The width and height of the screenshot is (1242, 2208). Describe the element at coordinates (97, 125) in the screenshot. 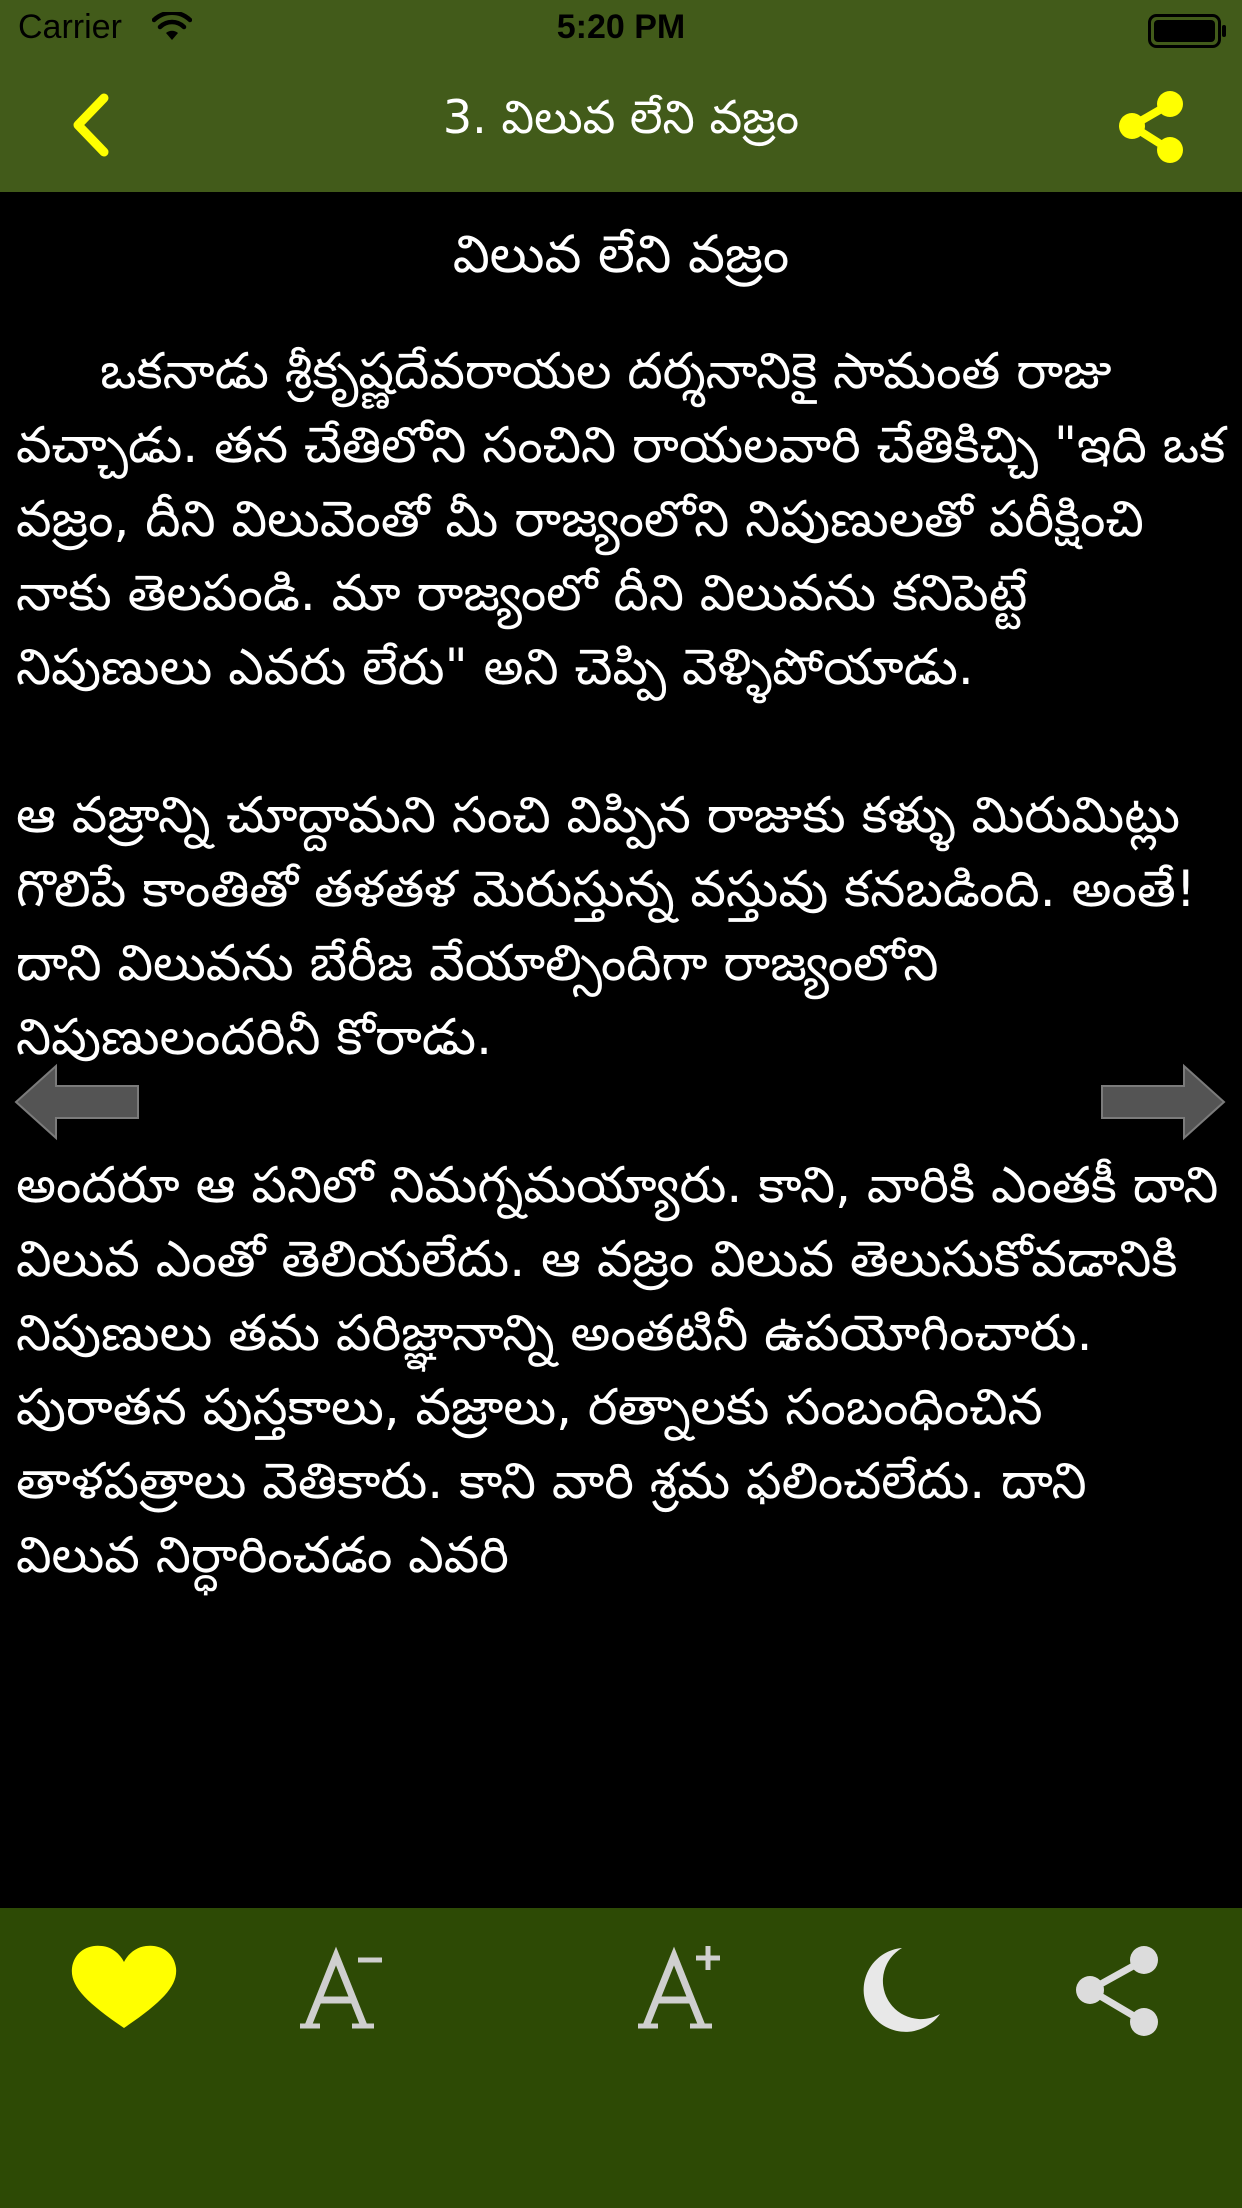

I see `chevron-left-icon` at that location.